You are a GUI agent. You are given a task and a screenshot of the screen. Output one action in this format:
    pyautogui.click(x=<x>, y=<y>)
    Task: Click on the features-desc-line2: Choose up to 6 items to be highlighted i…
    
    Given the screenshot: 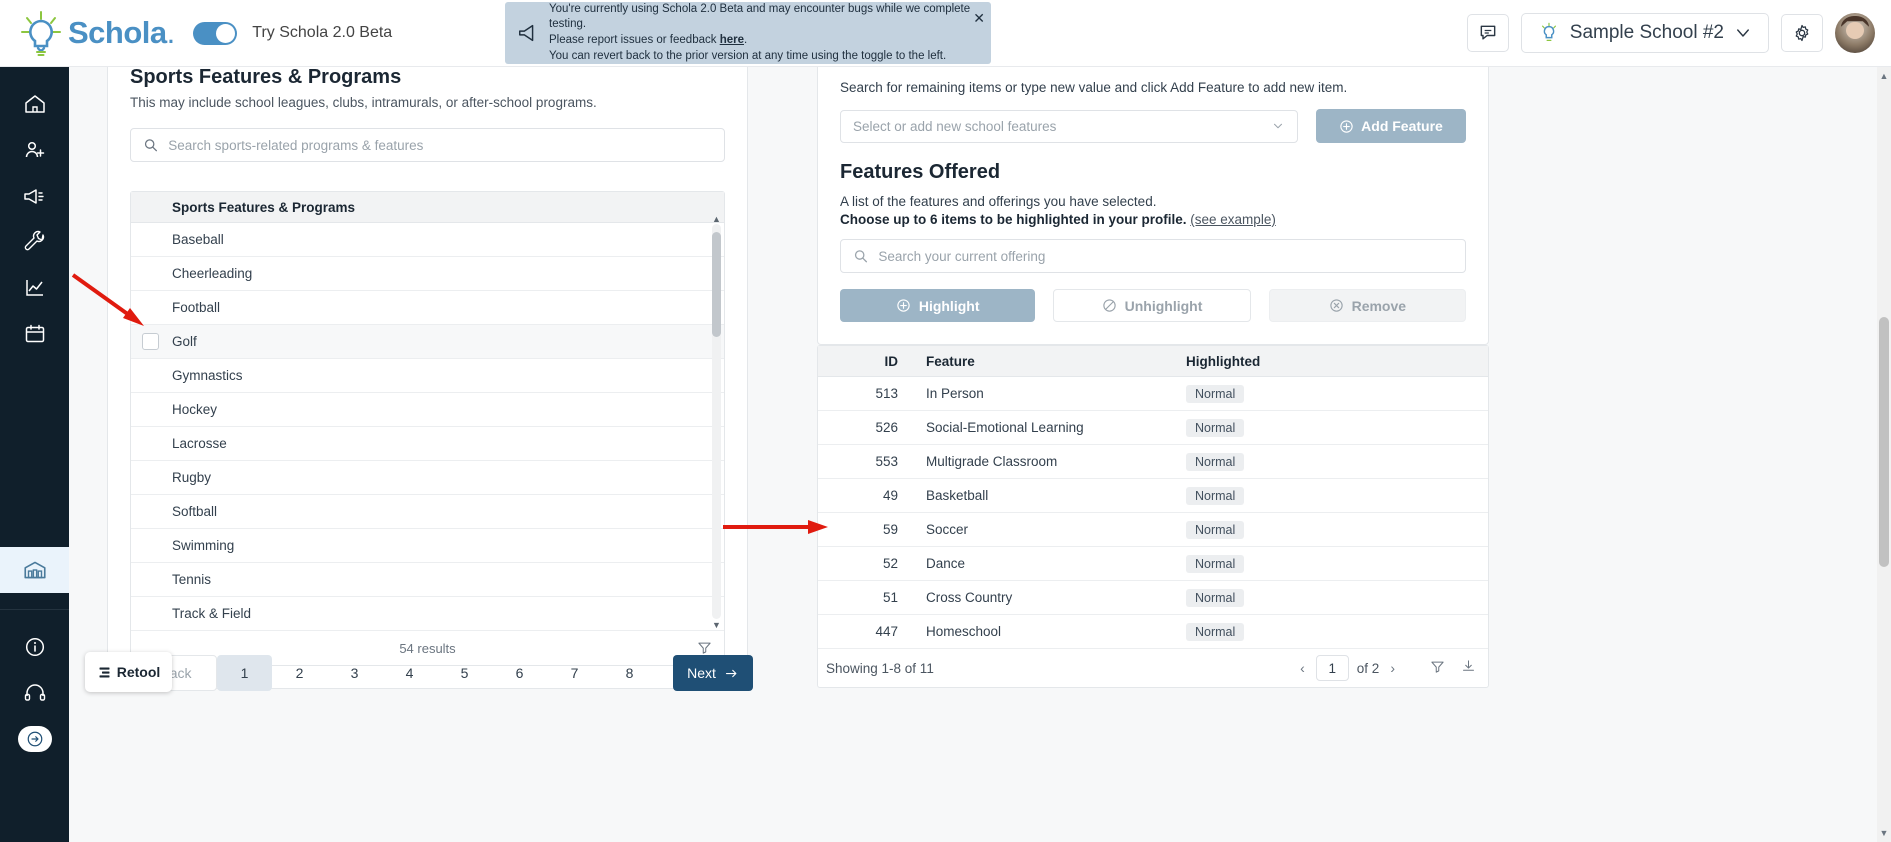 What is the action you would take?
    pyautogui.click(x=1153, y=219)
    